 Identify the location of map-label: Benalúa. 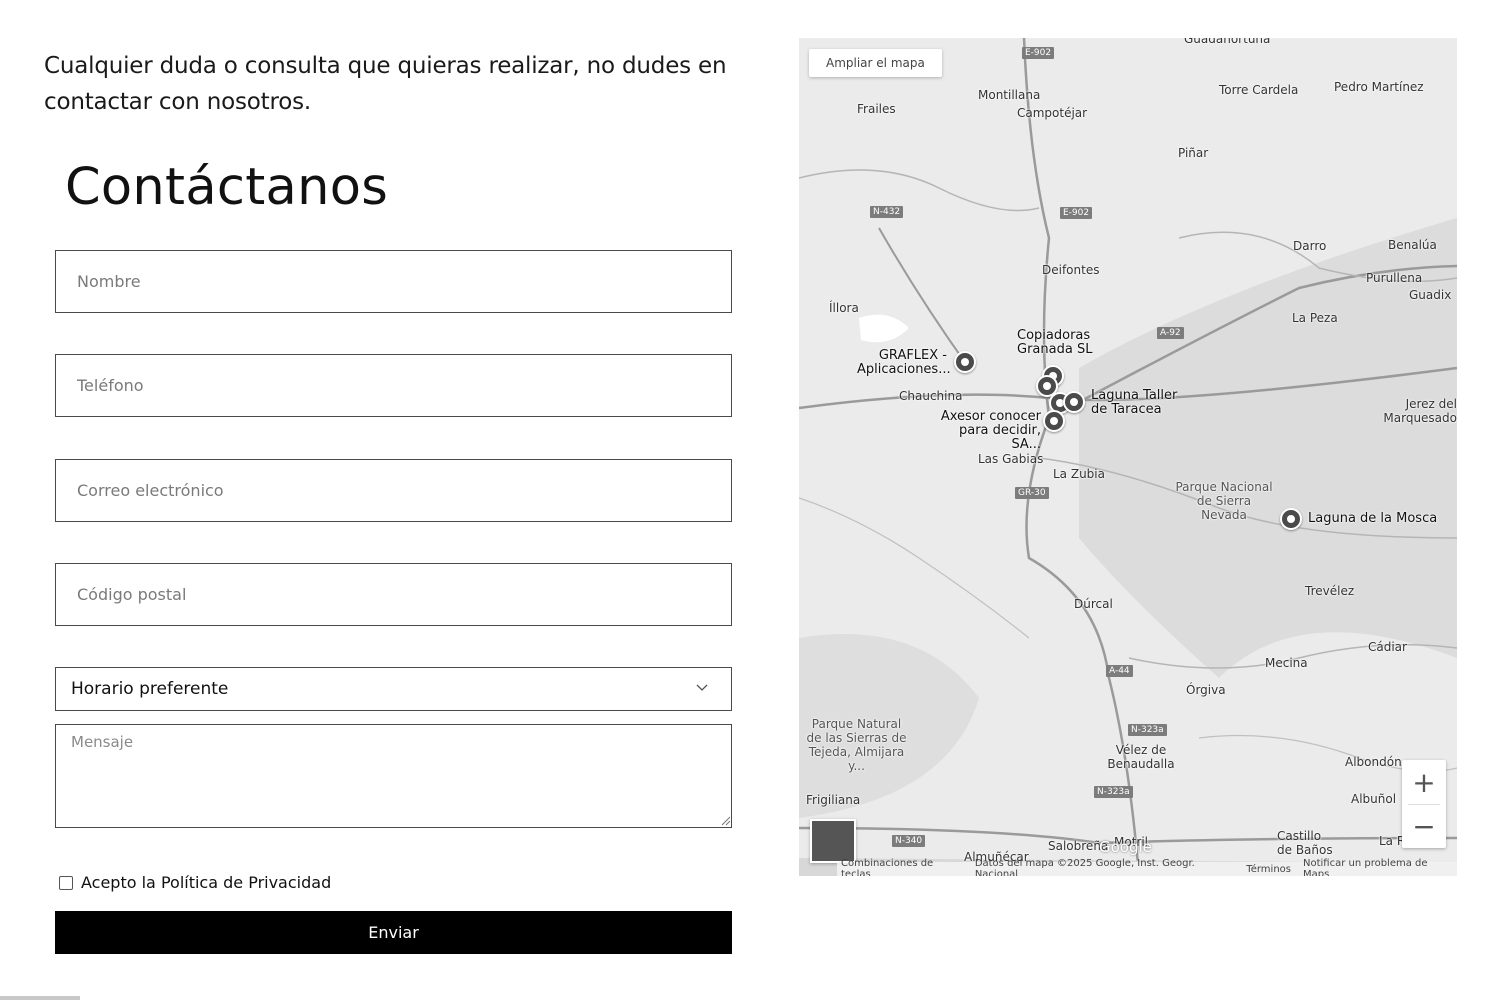
(1412, 245).